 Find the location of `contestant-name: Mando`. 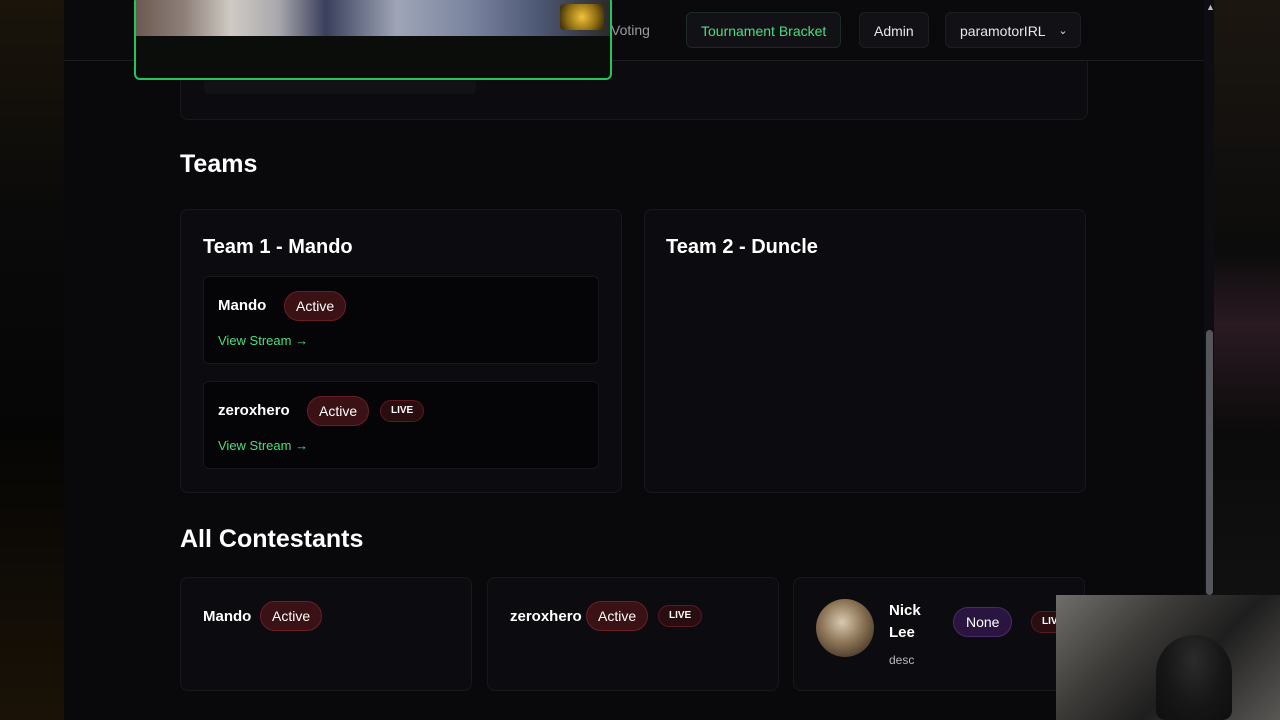

contestant-name: Mando is located at coordinates (227, 616).